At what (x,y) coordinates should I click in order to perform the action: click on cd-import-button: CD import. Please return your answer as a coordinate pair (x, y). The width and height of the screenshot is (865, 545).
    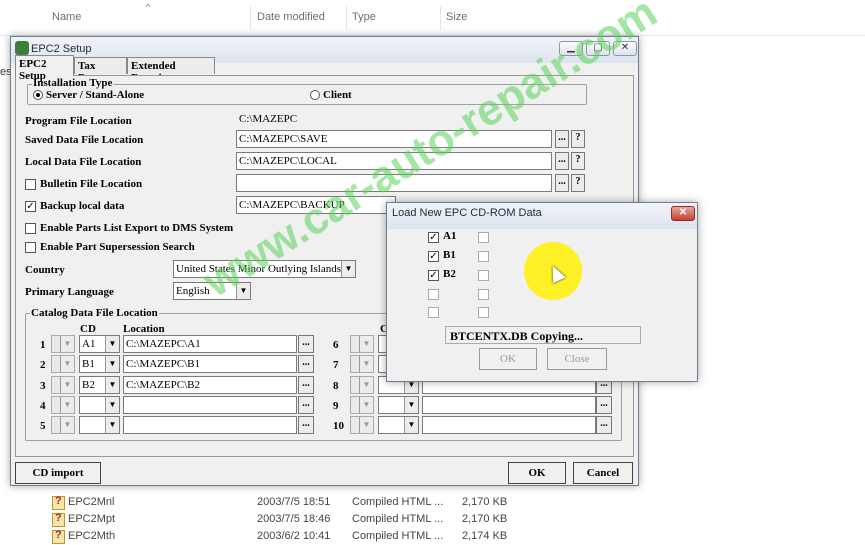
    Looking at the image, I should click on (58, 473).